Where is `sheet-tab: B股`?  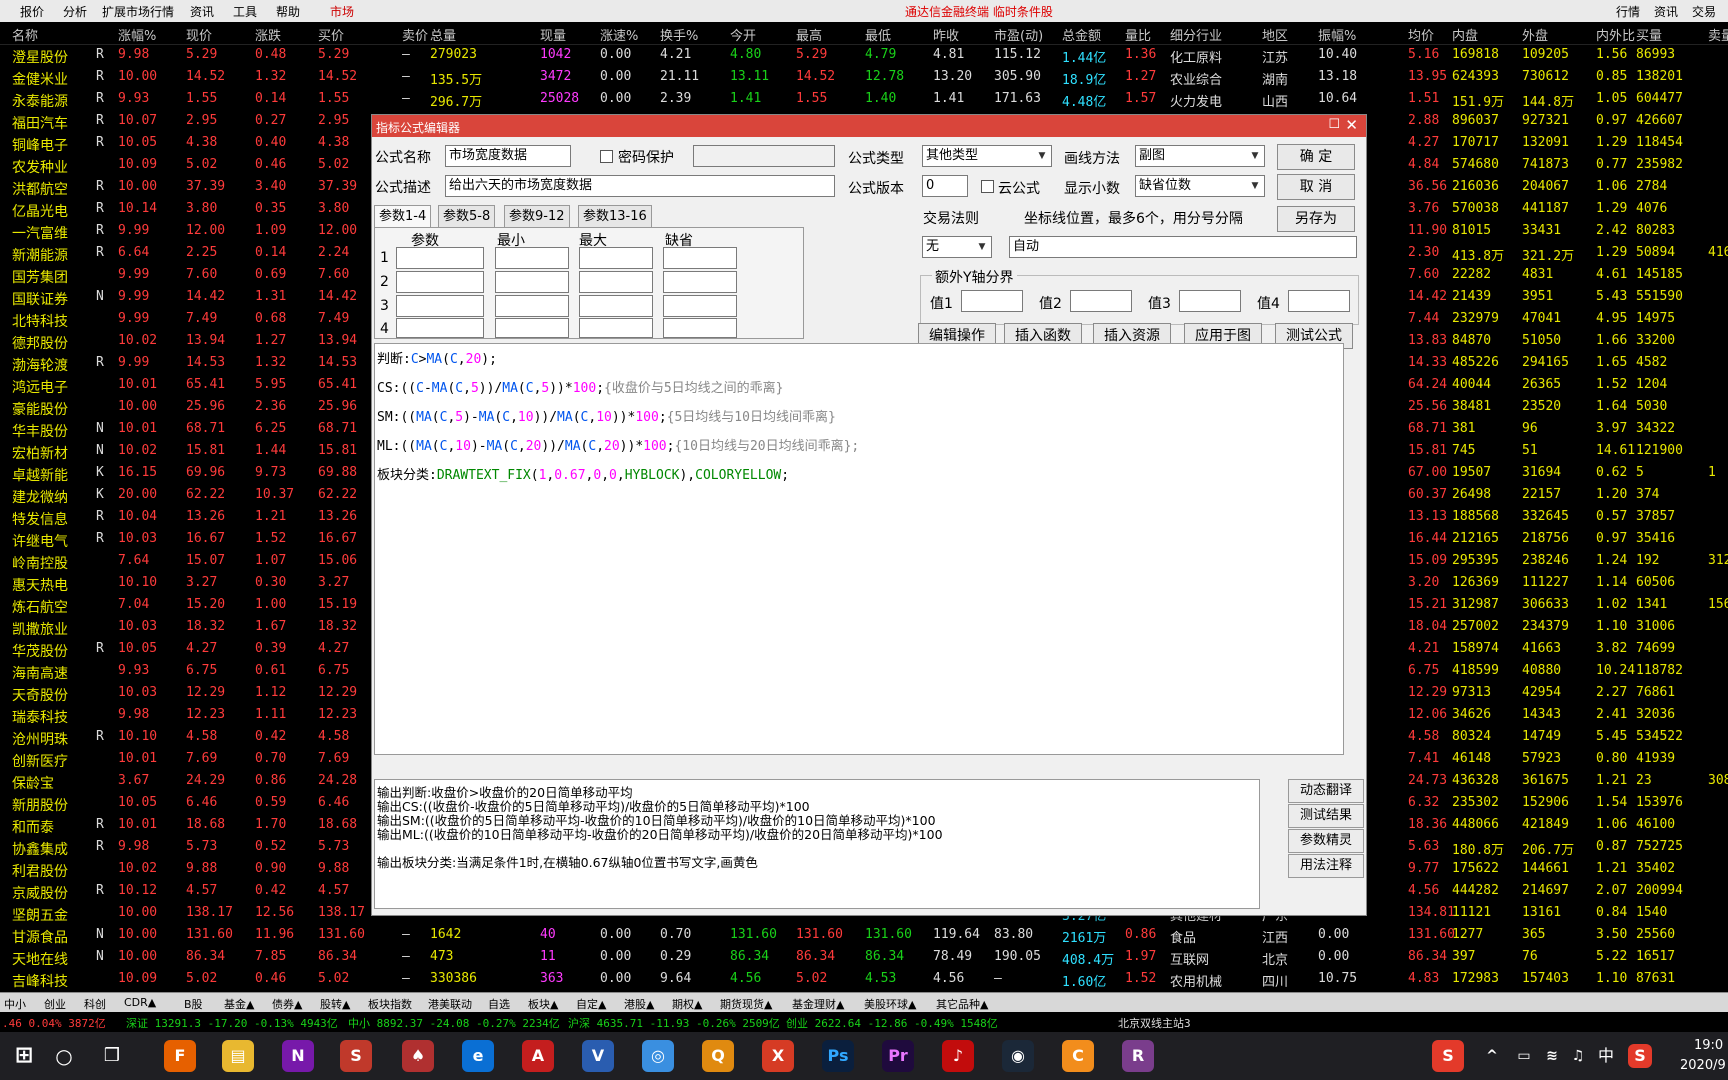 sheet-tab: B股 is located at coordinates (193, 1004).